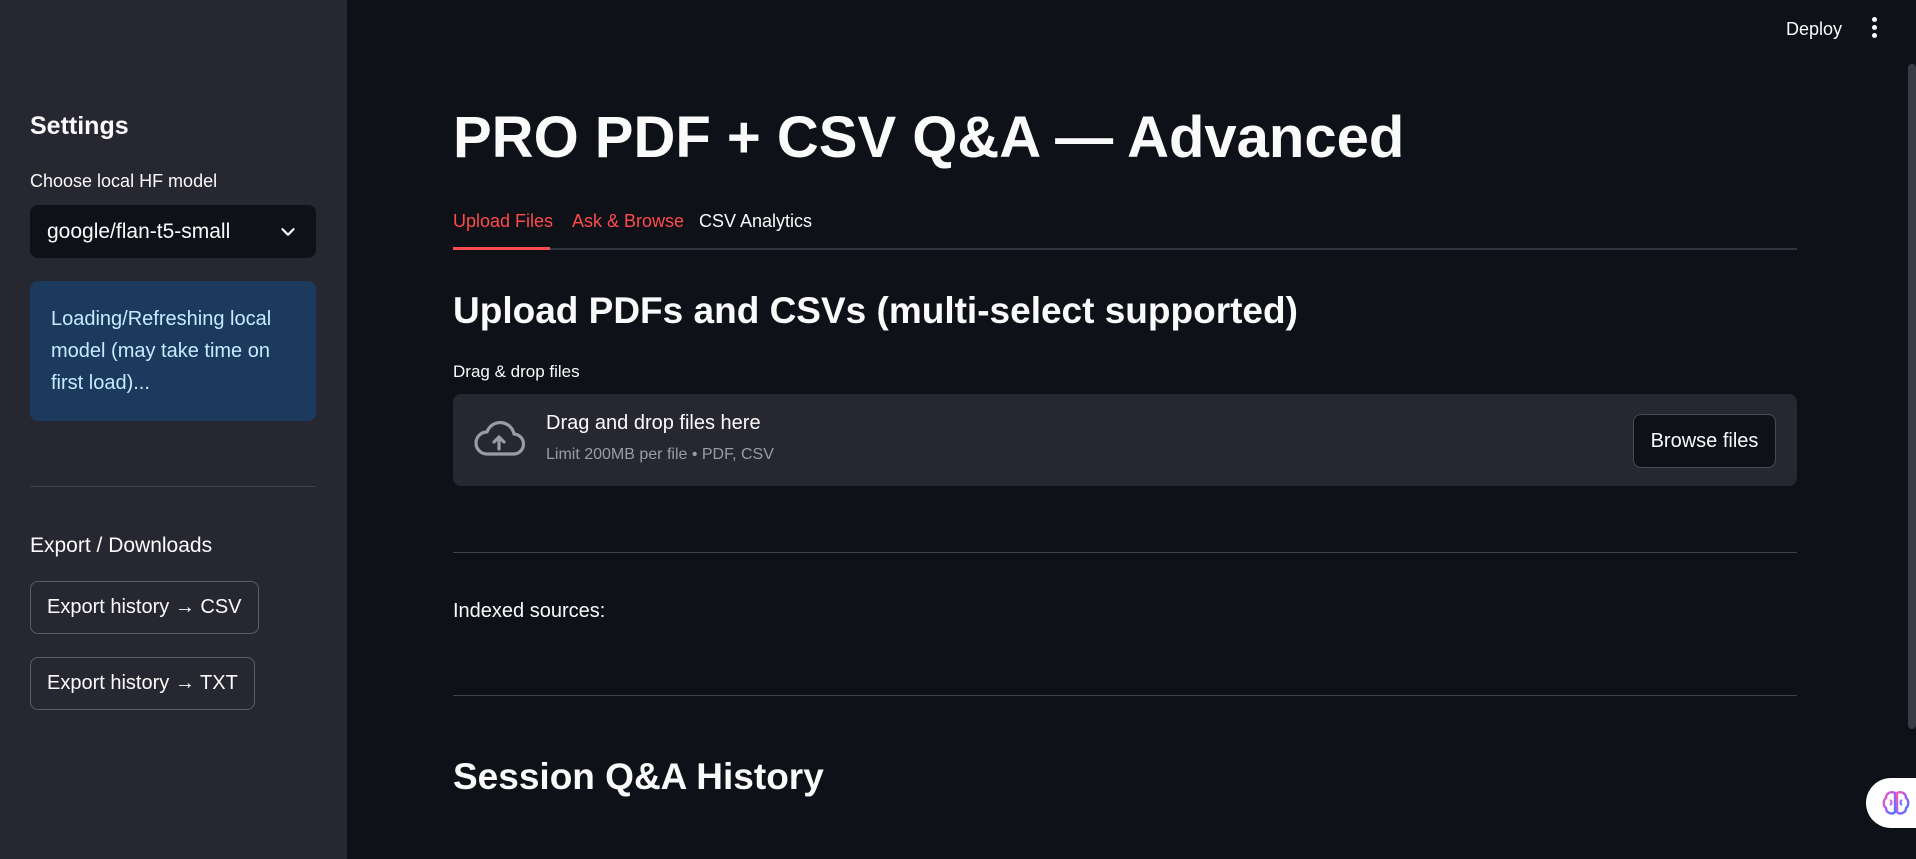 The height and width of the screenshot is (859, 1916). Describe the element at coordinates (144, 607) in the screenshot. I see `export-csv-button: Export history → CSV` at that location.